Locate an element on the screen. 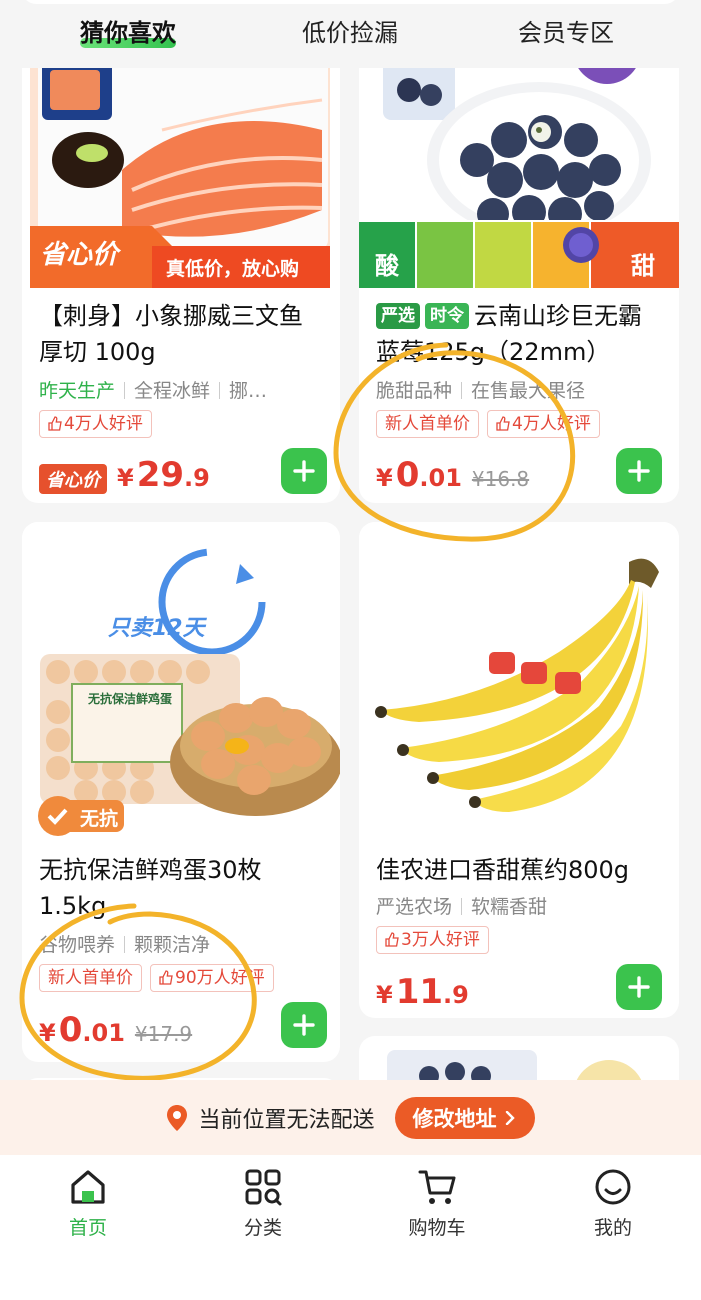 The height and width of the screenshot is (1300, 701). price: ¥0.01 ¥16.8 is located at coordinates (452, 475).